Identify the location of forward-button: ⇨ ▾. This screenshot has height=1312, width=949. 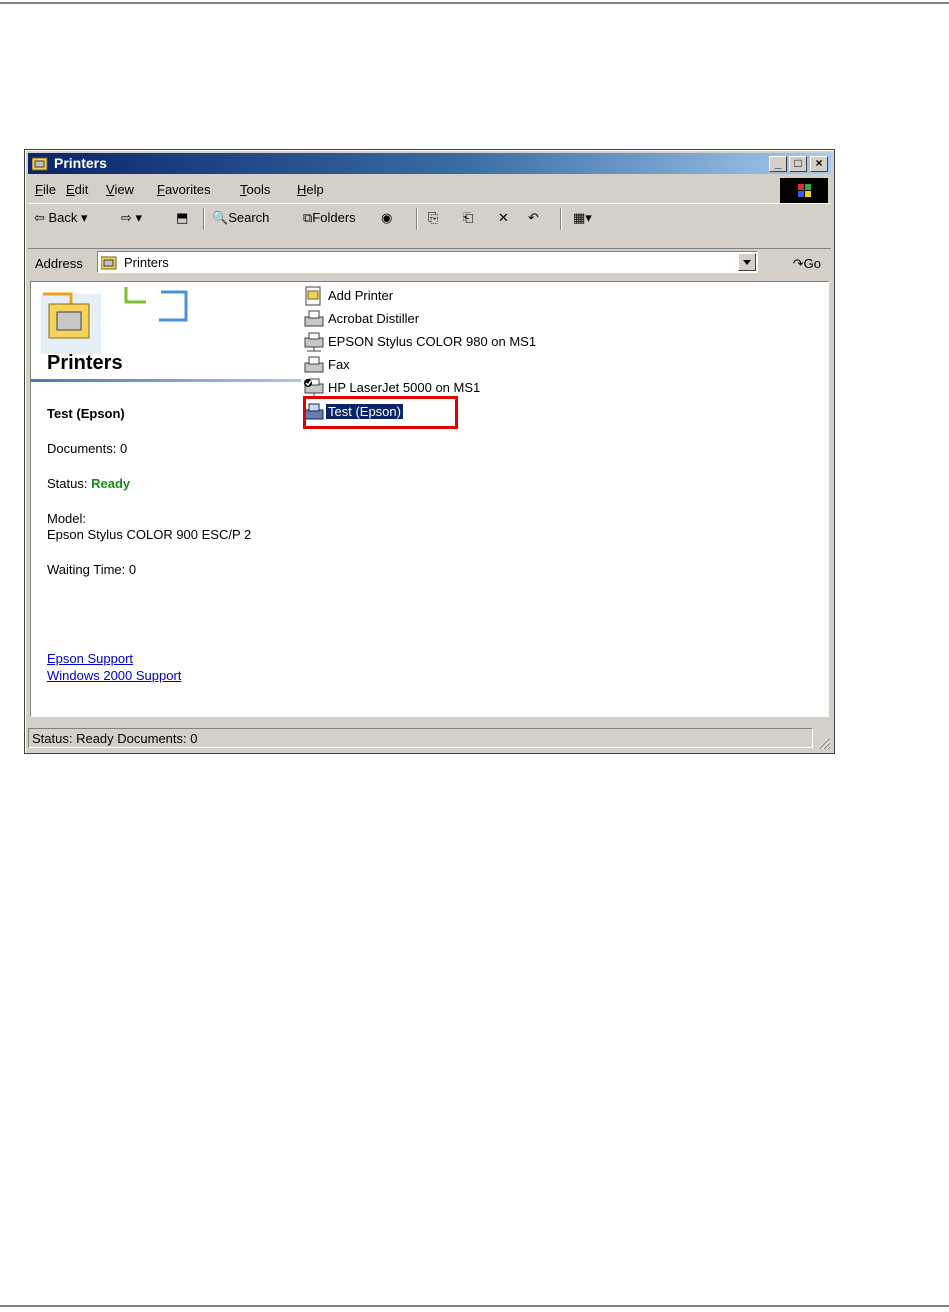
(131, 218).